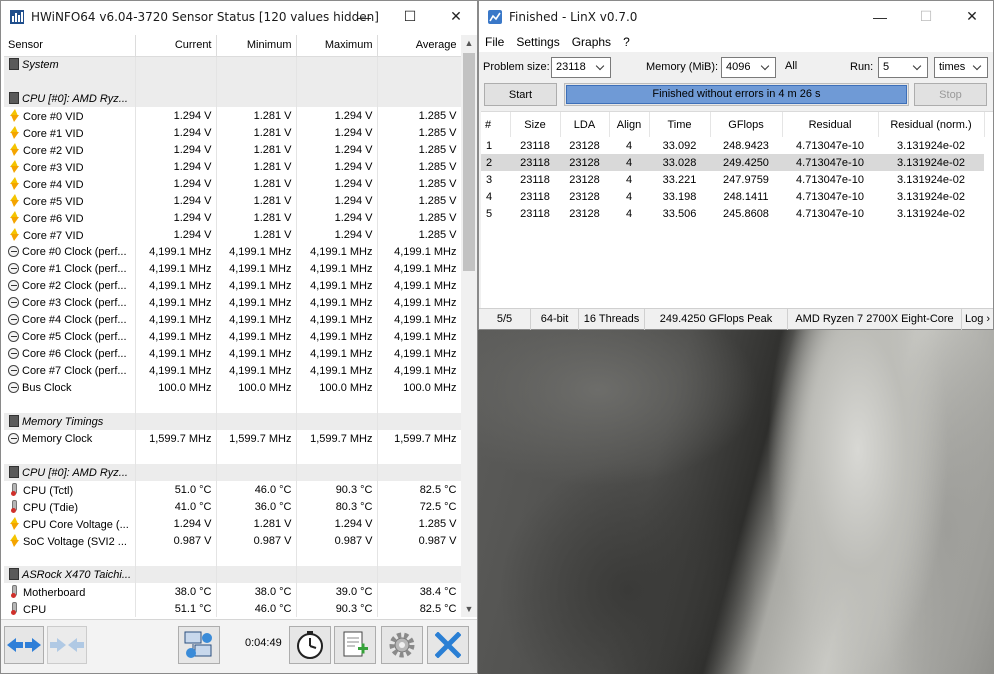  Describe the element at coordinates (591, 42) in the screenshot. I see `menu-graphs: Graphs` at that location.